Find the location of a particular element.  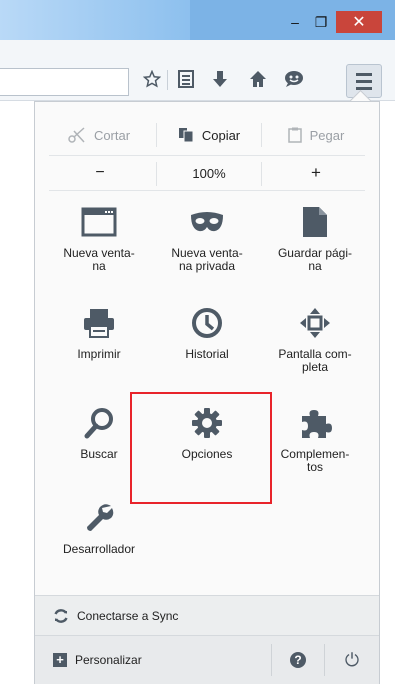

clipboard-icon is located at coordinates (294, 135).